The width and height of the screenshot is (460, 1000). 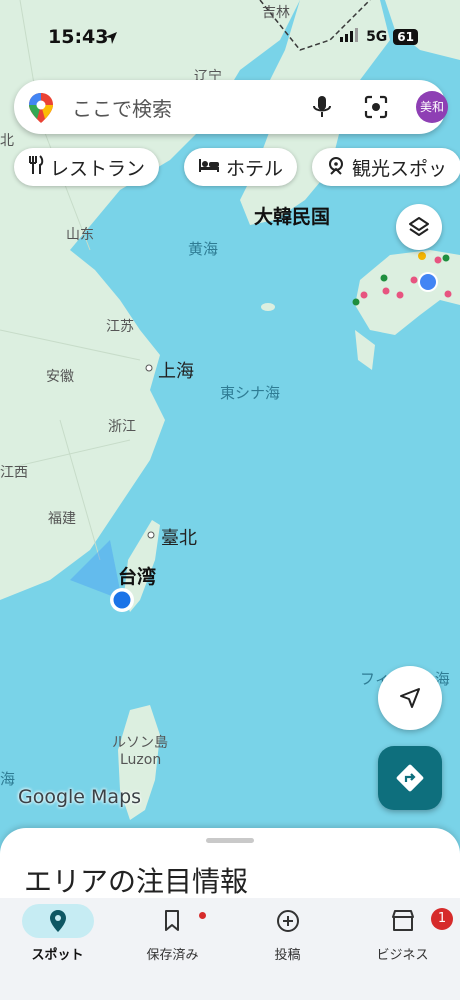 I want to click on bottom-tab-bar: スポット 保存済み 投稿 1 ビジネス, so click(x=230, y=949).